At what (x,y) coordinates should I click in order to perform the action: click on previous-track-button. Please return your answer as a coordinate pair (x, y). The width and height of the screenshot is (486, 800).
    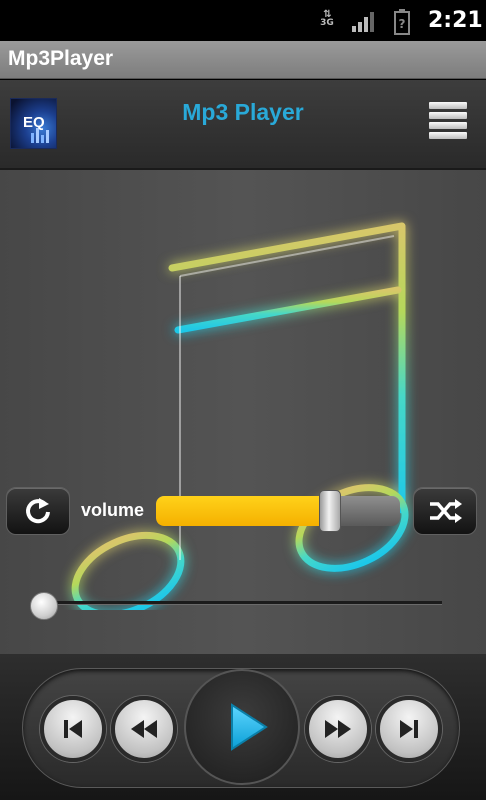
    Looking at the image, I should click on (73, 729).